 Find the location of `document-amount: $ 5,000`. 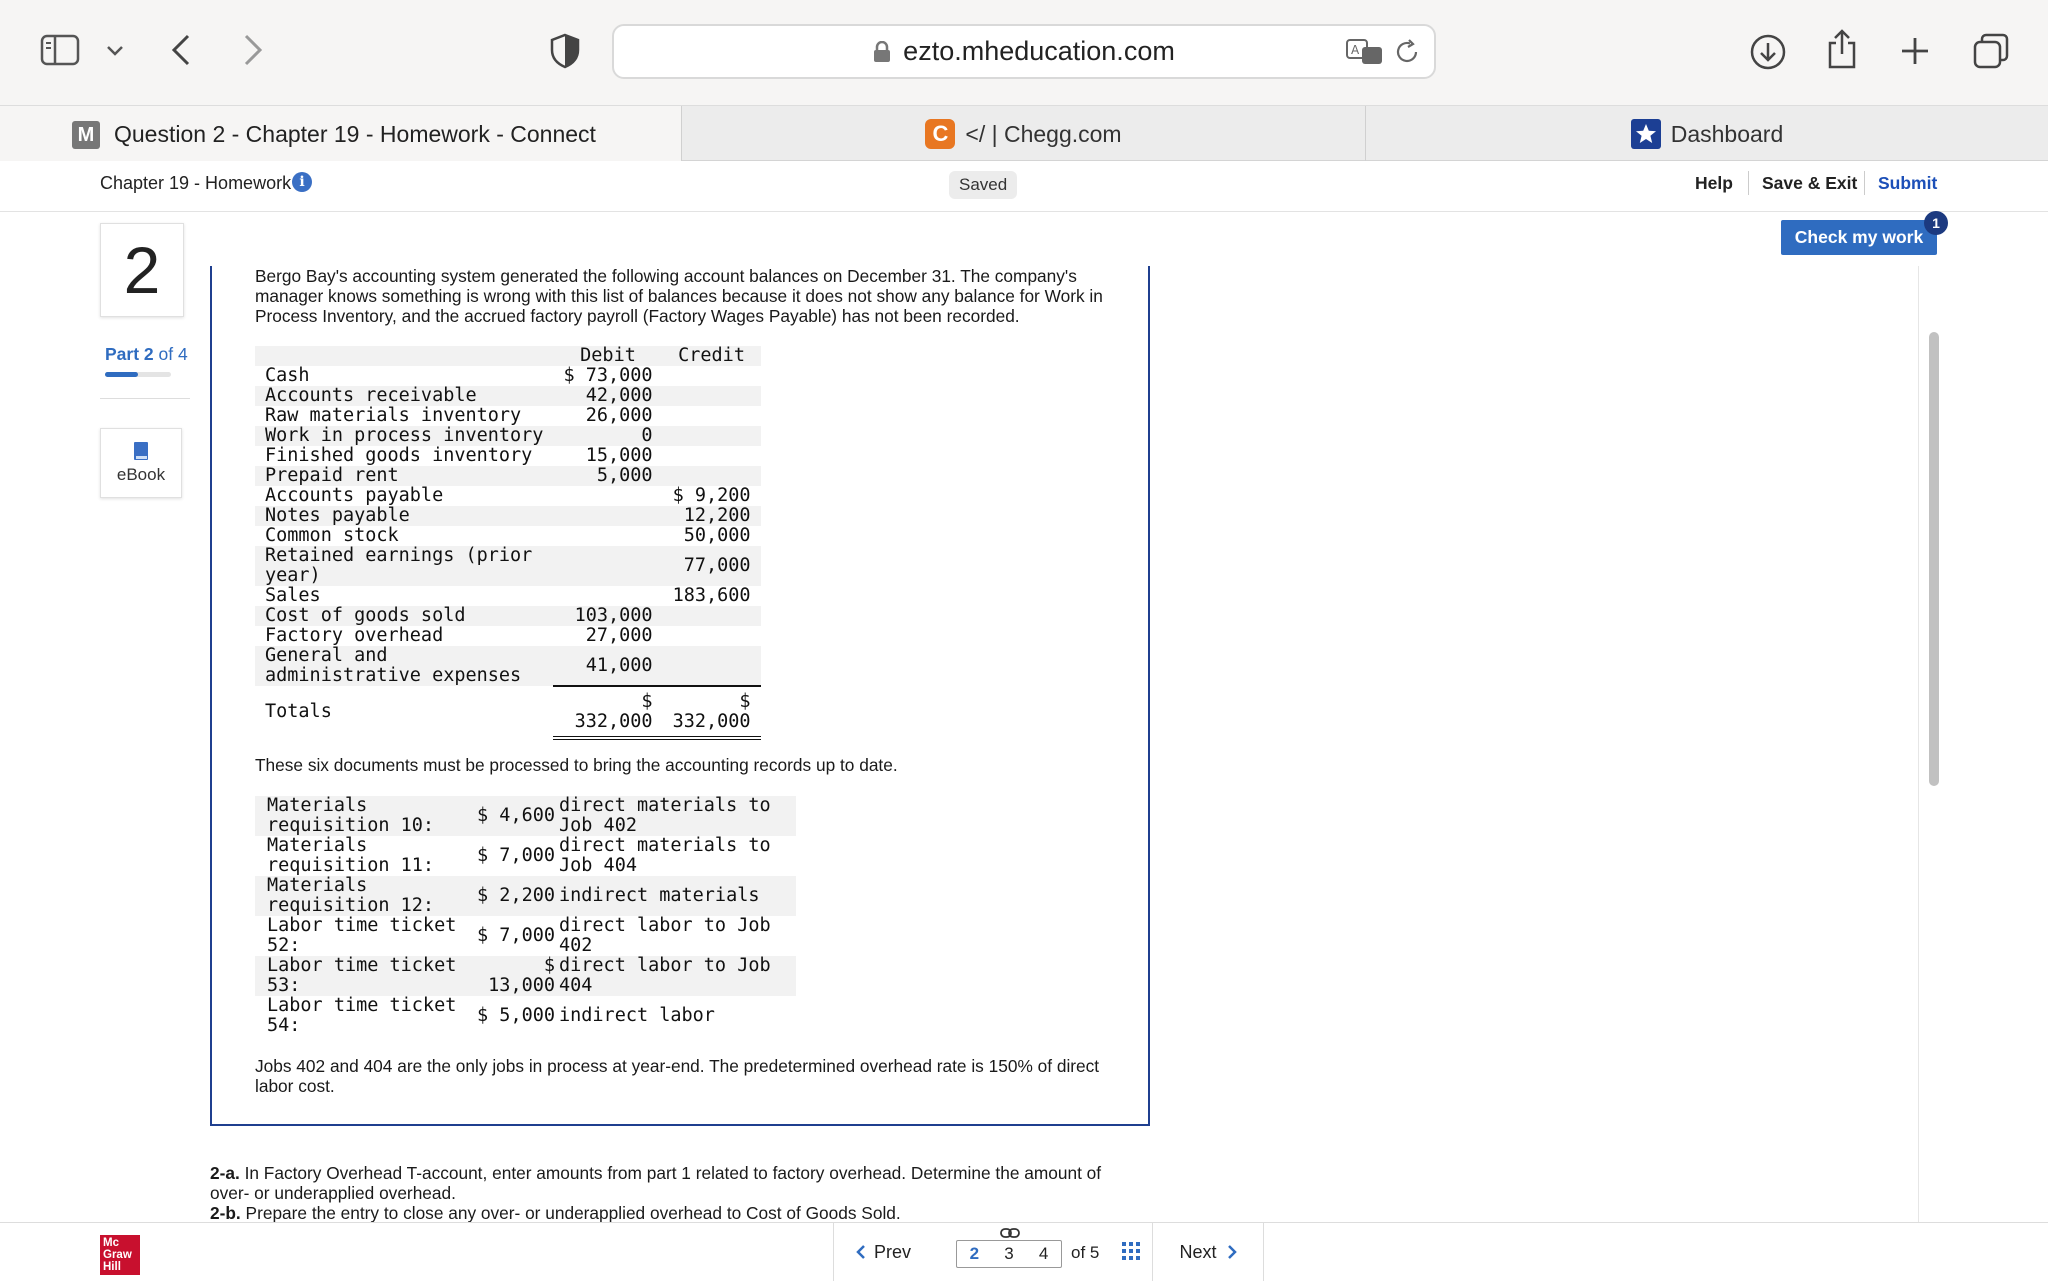

document-amount: $ 5,000 is located at coordinates (516, 1015).